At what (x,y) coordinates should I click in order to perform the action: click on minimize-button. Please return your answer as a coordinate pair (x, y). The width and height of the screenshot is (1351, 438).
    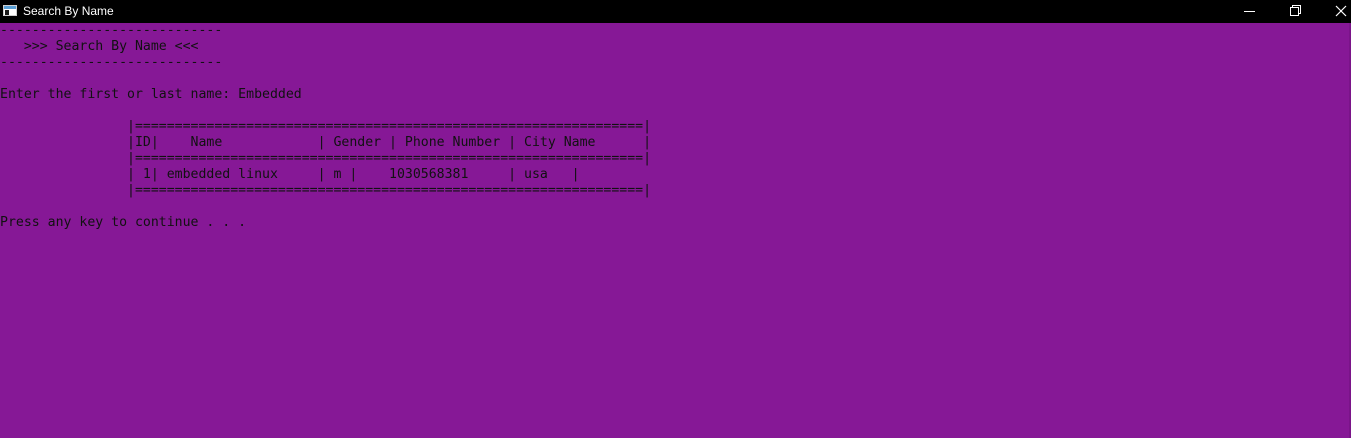
    Looking at the image, I should click on (1250, 11).